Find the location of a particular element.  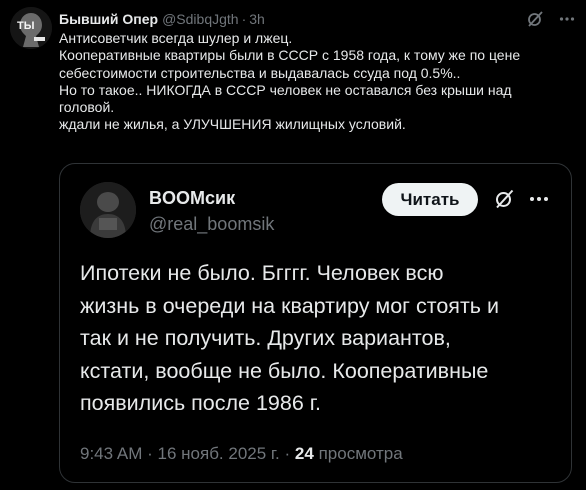

quoted-line: появились после 1986 г. is located at coordinates (200, 403).